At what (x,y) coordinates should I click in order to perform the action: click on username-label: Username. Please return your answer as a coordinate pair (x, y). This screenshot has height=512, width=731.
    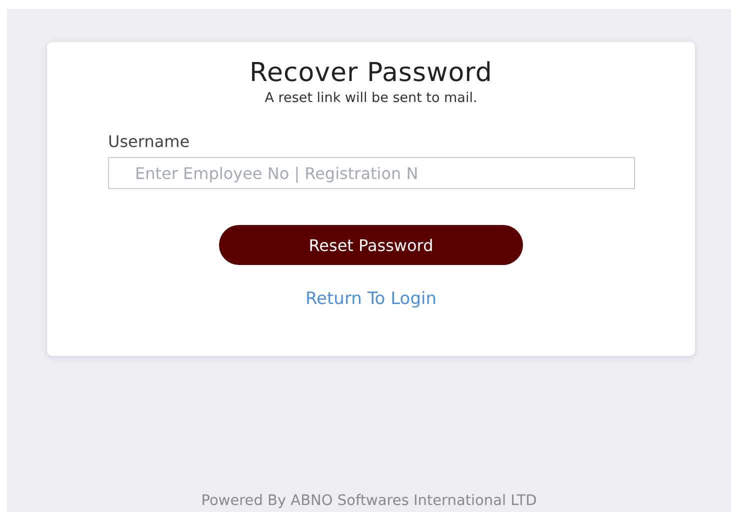
    Looking at the image, I should click on (149, 141).